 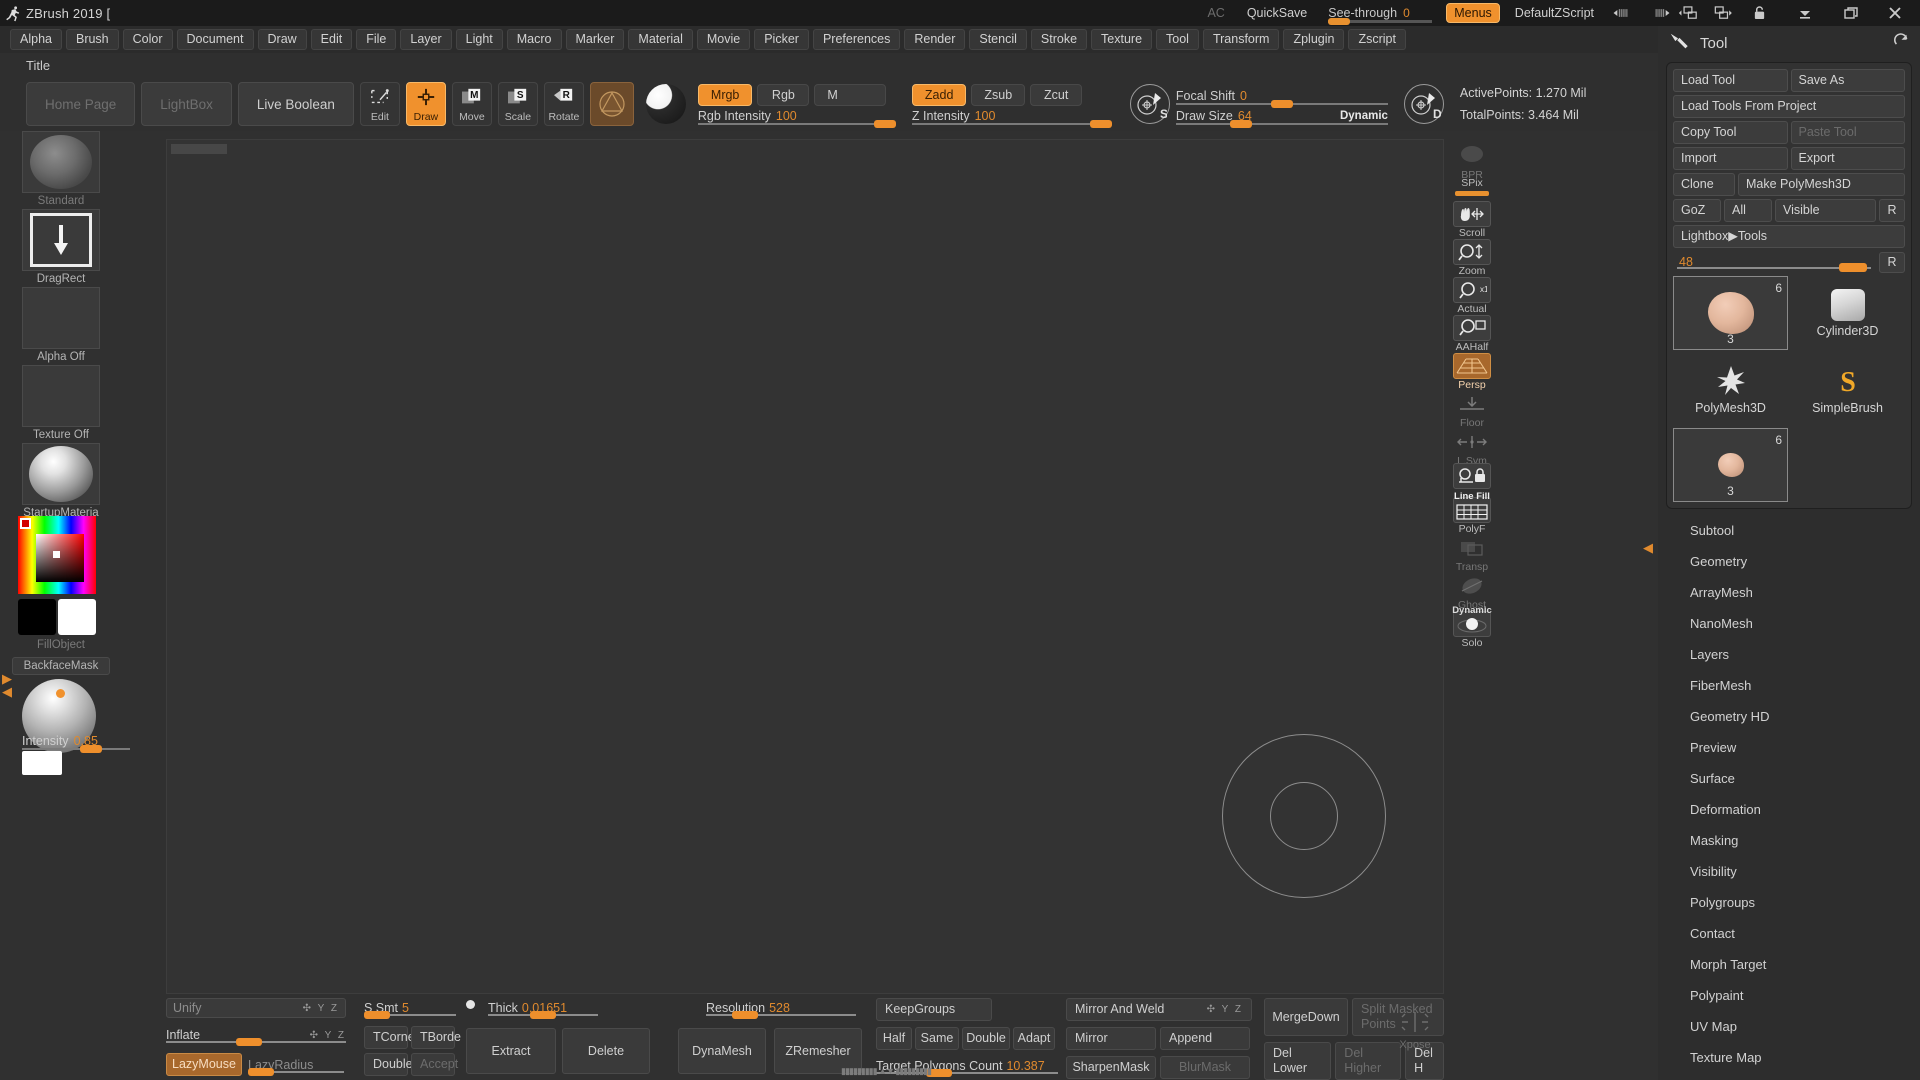 What do you see at coordinates (91, 749) in the screenshot?
I see `intensity-knob` at bounding box center [91, 749].